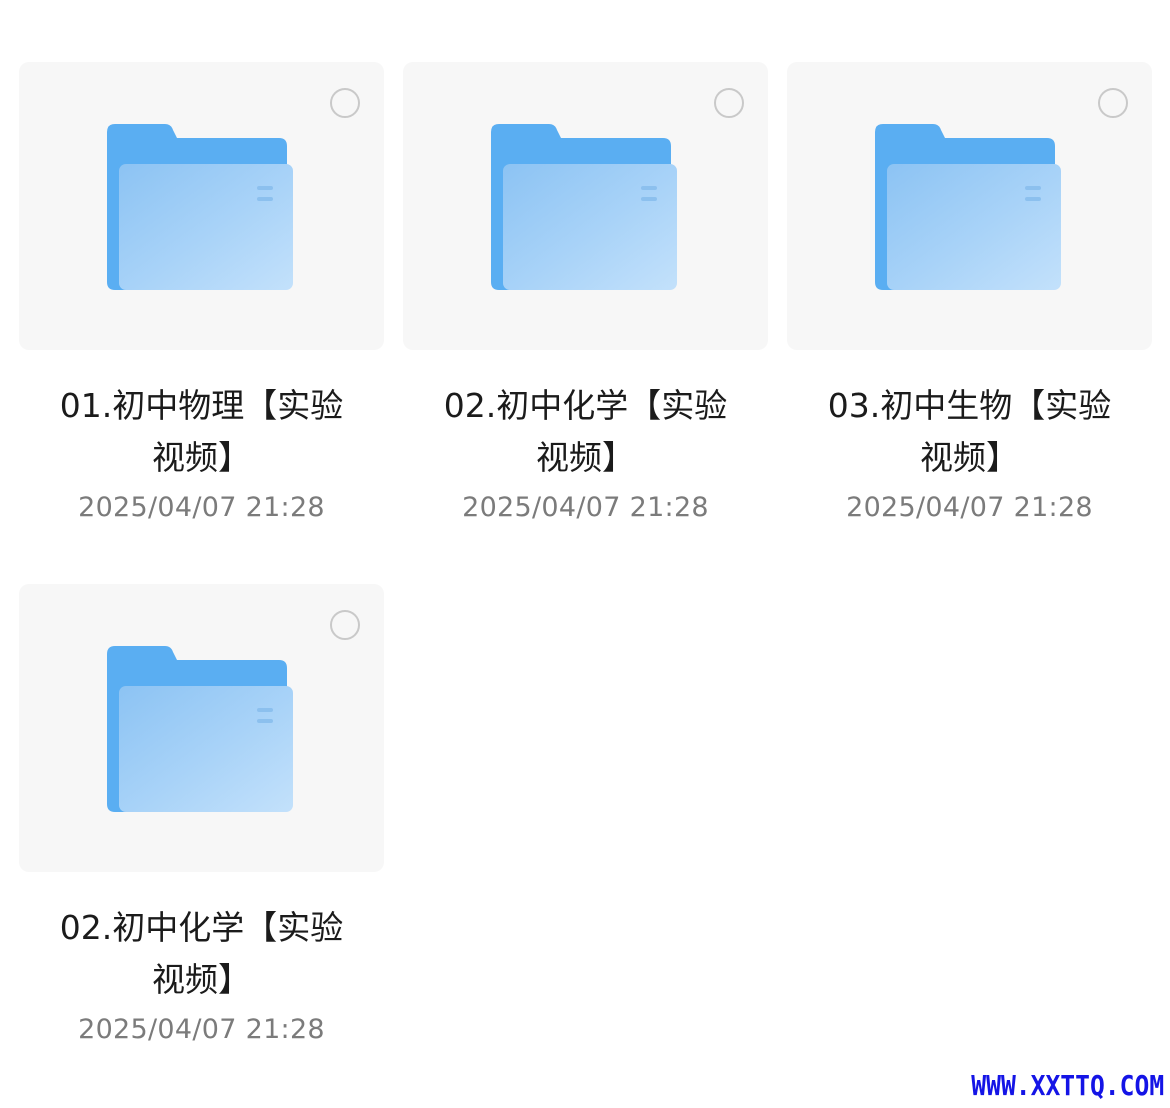  Describe the element at coordinates (969, 405) in the screenshot. I see `folder-name-line1: 03.初中生物【实验` at that location.